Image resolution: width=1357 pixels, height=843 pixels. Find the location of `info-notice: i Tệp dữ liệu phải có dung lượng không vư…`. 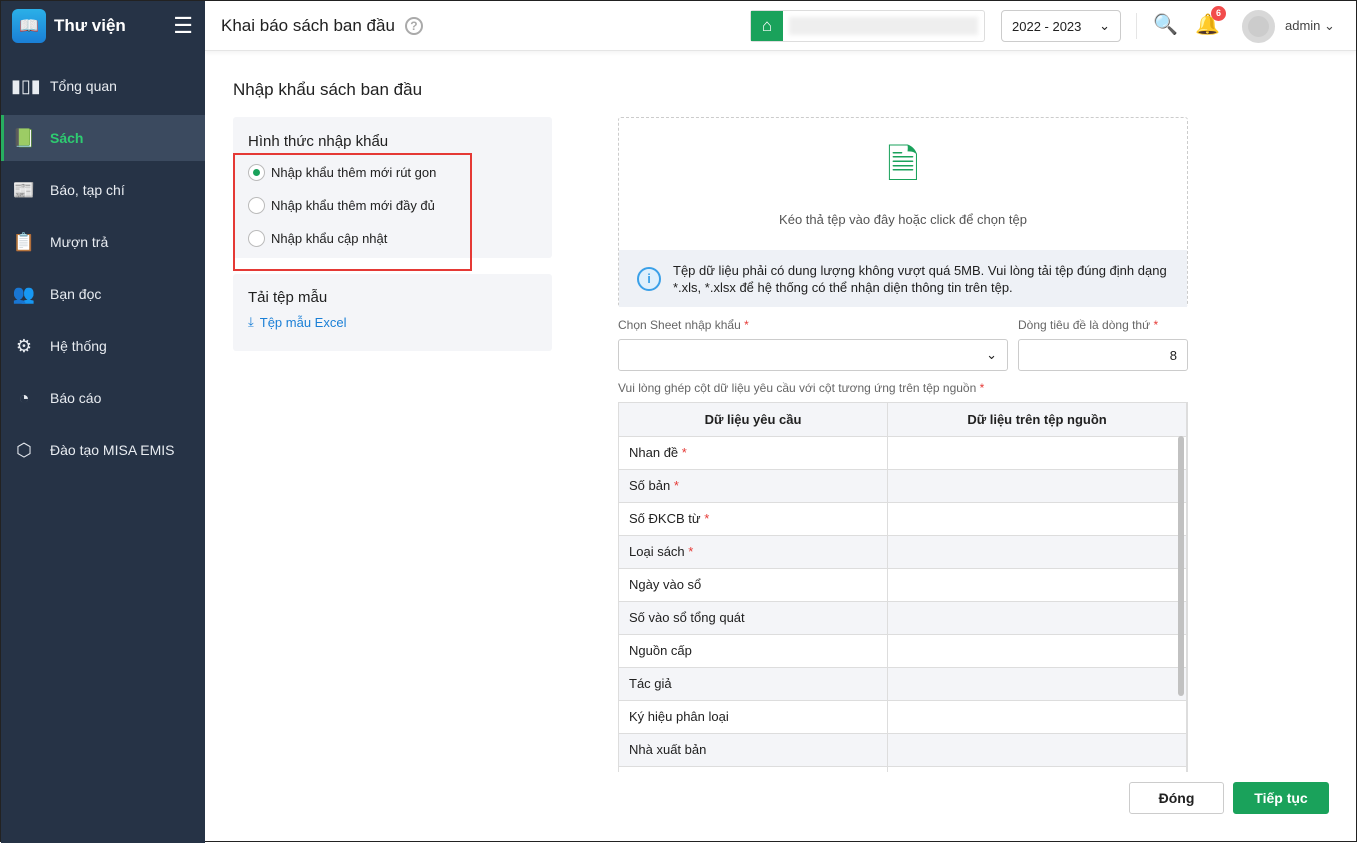

info-notice: i Tệp dữ liệu phải có dung lượng không vư… is located at coordinates (903, 278).